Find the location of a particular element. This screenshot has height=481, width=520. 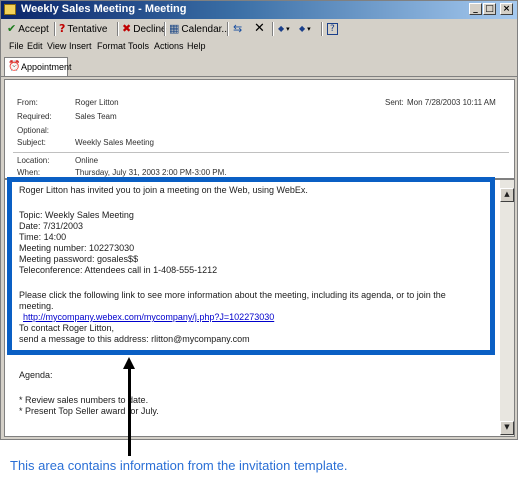

menu-view: View is located at coordinates (56, 46).